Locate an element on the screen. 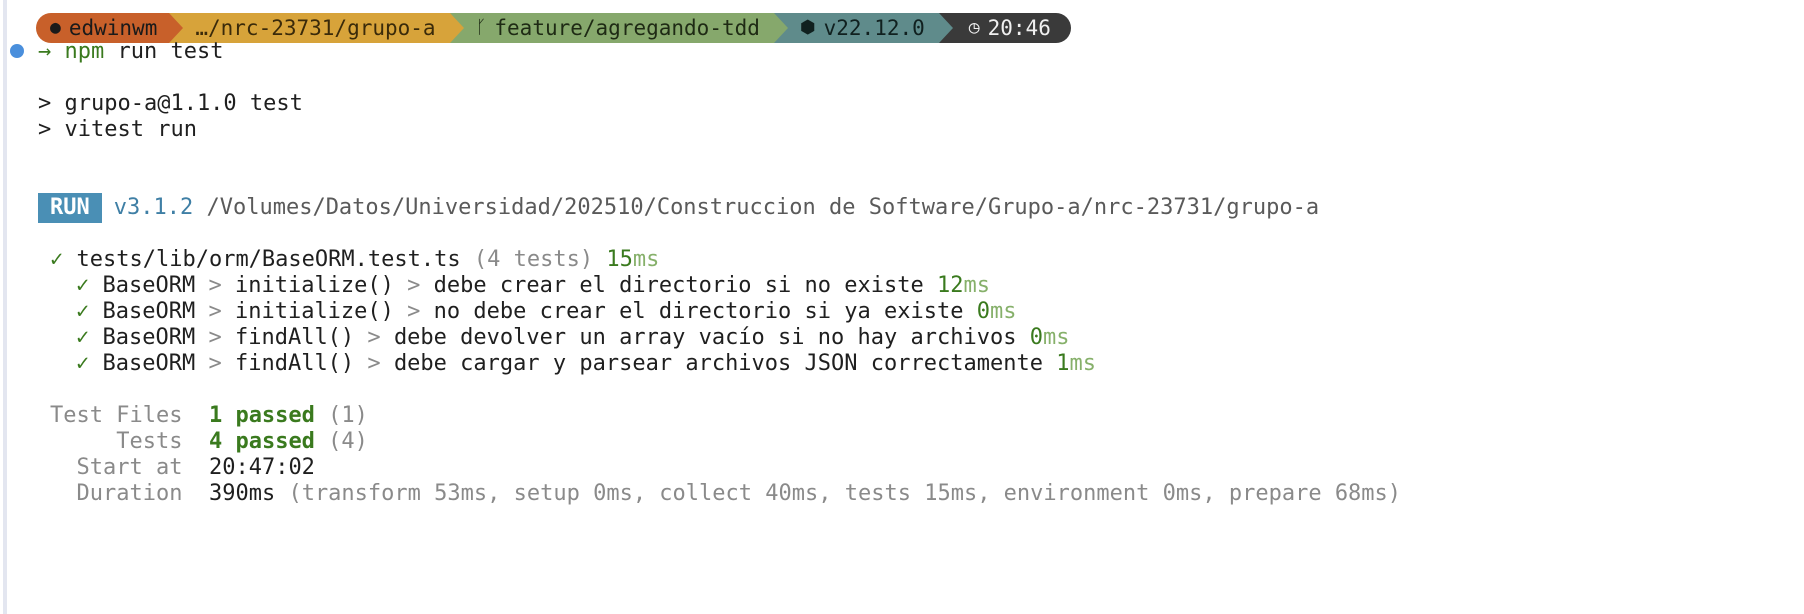 The height and width of the screenshot is (614, 1804). command-args: run test is located at coordinates (164, 51).